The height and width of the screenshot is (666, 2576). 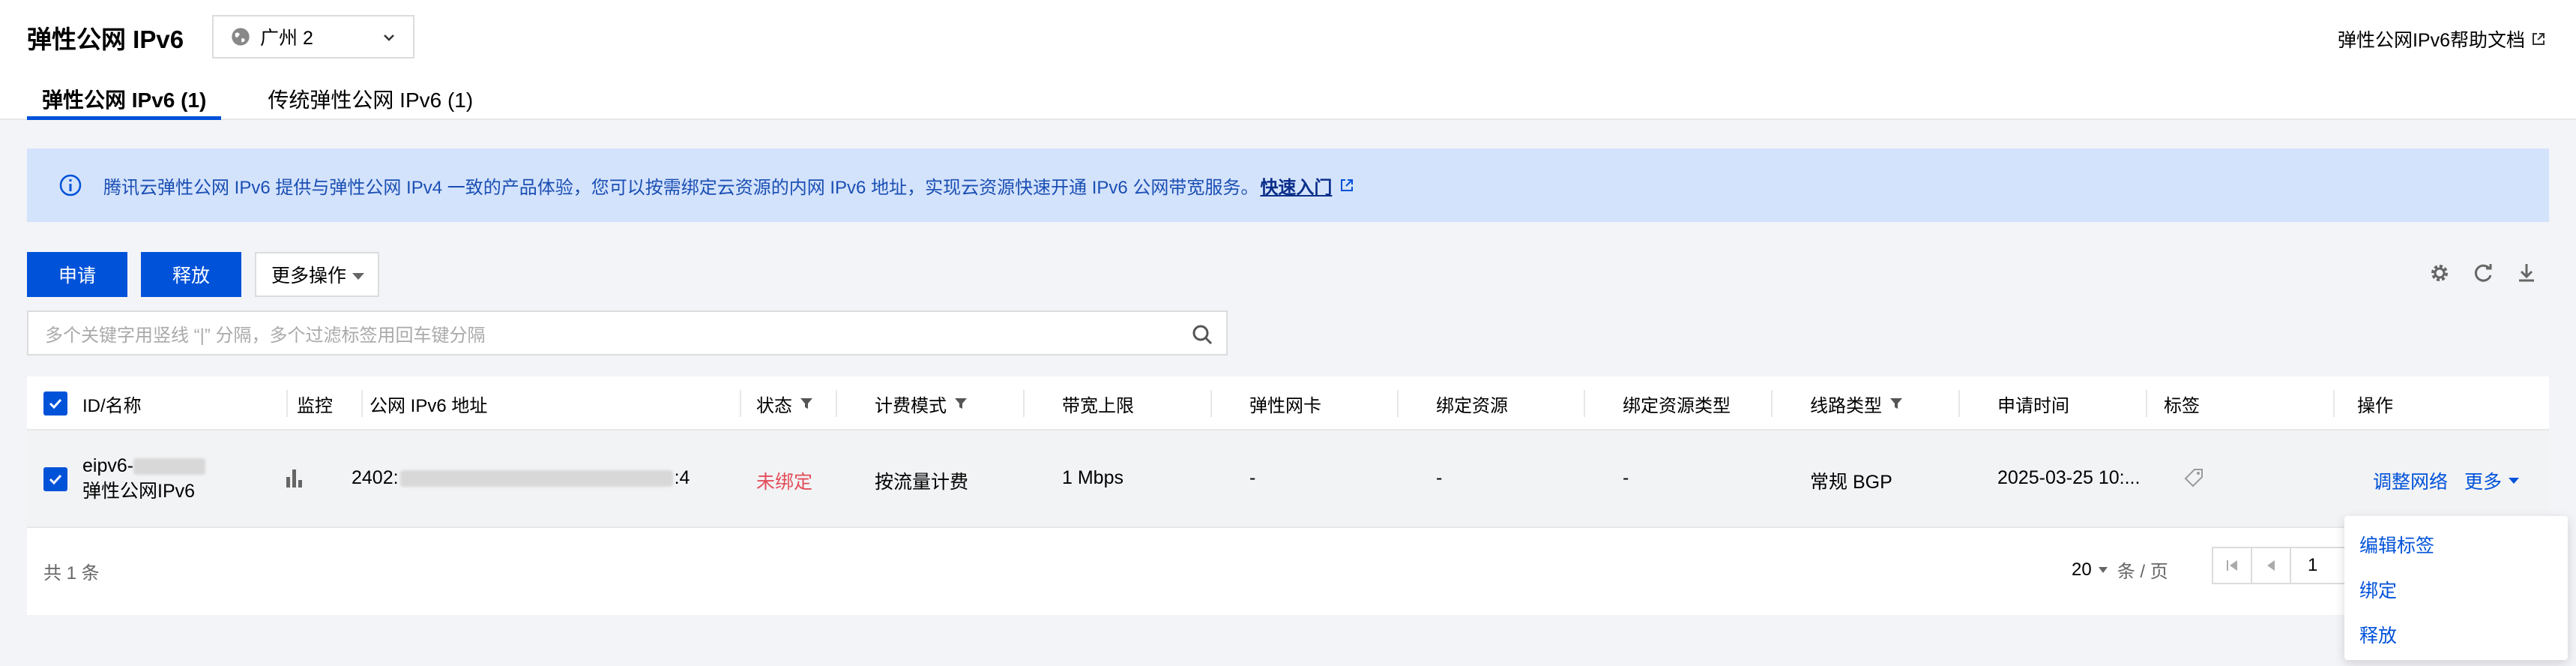 What do you see at coordinates (2194, 477) in the screenshot?
I see `tag-icon` at bounding box center [2194, 477].